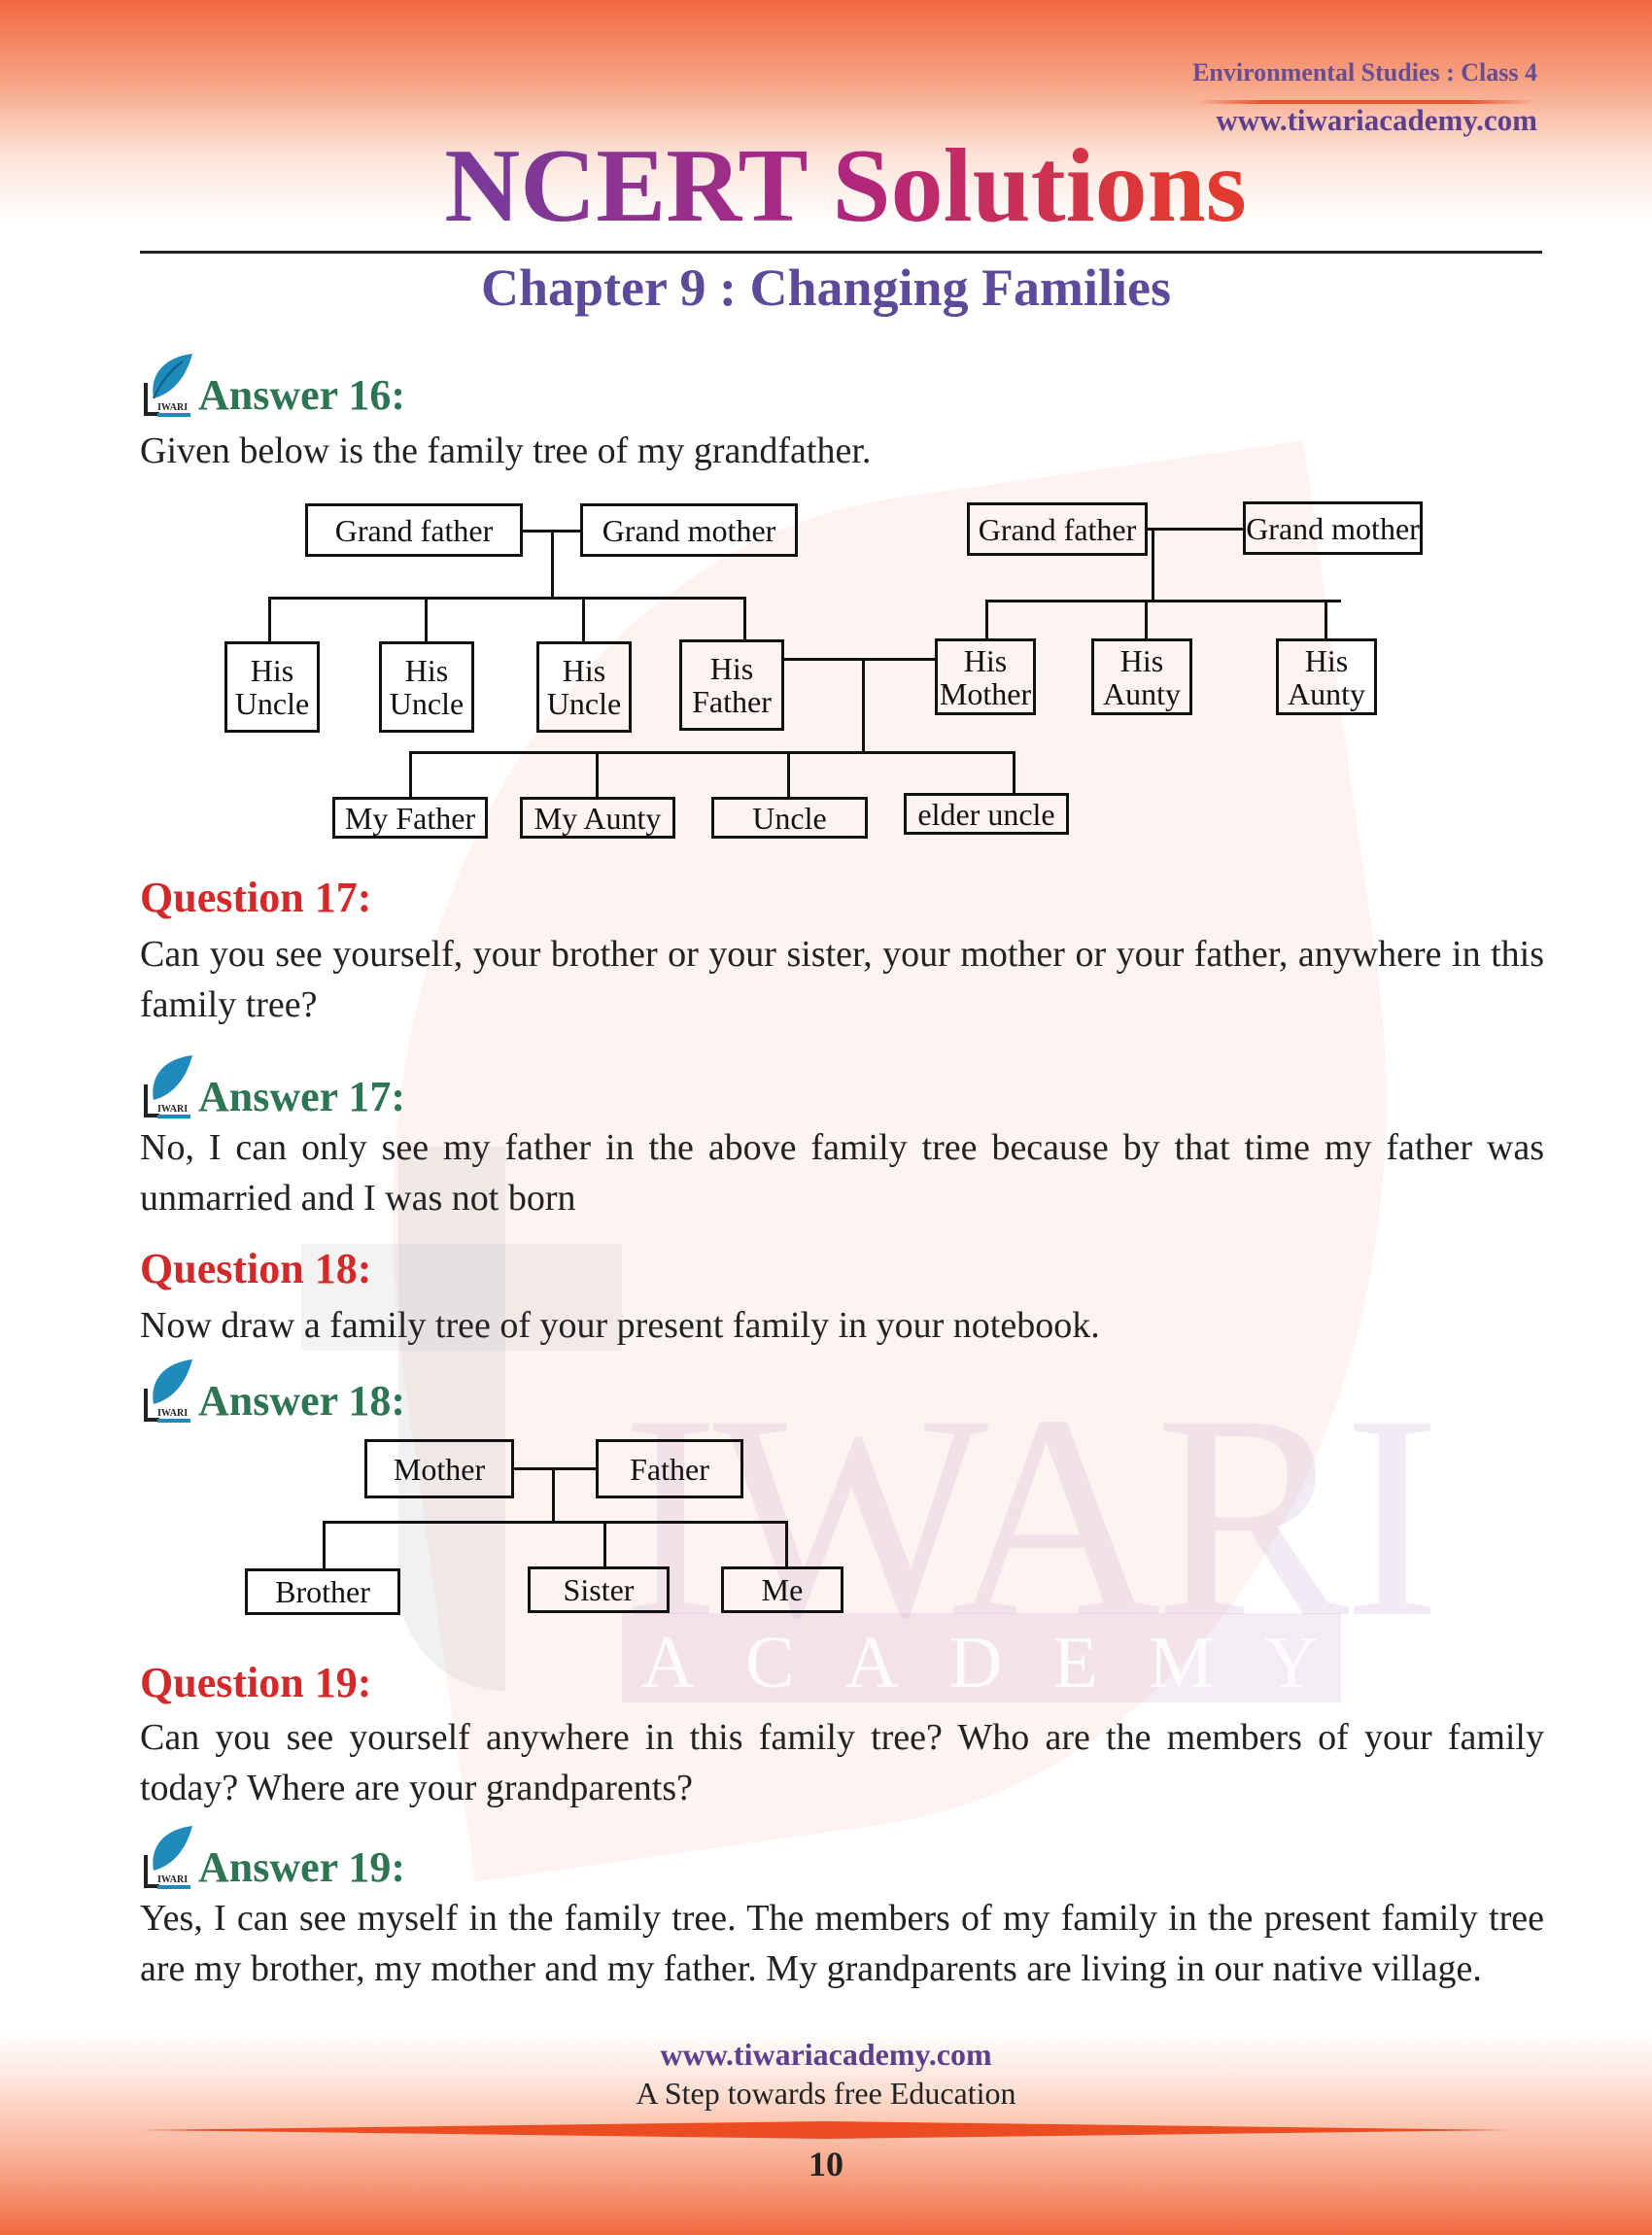 The image size is (1652, 2235). What do you see at coordinates (826, 287) in the screenshot?
I see `chapter-title: Chapter 9 : Changing Families` at bounding box center [826, 287].